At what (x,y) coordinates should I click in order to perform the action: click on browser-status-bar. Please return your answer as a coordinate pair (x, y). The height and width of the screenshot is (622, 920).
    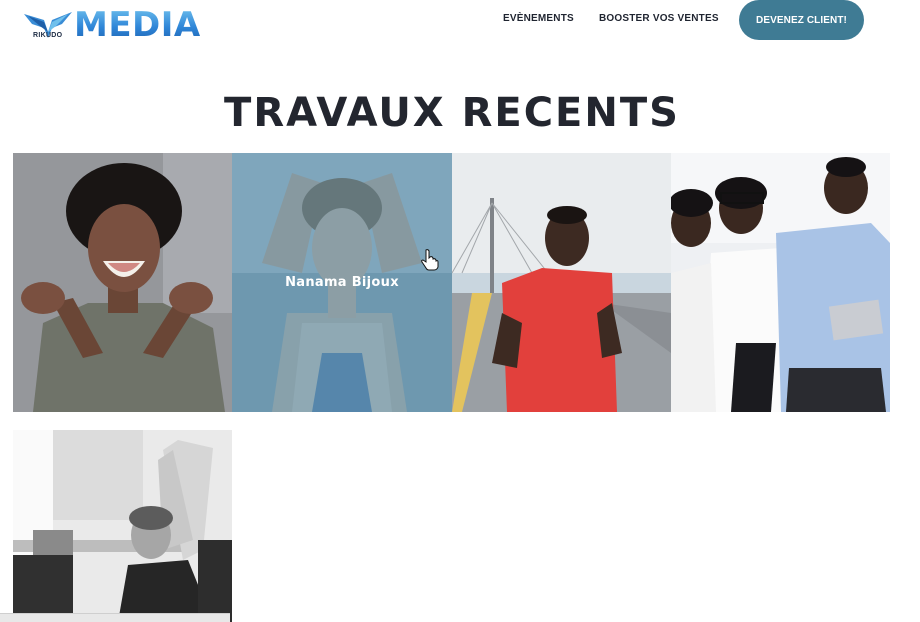
    Looking at the image, I should click on (115, 617).